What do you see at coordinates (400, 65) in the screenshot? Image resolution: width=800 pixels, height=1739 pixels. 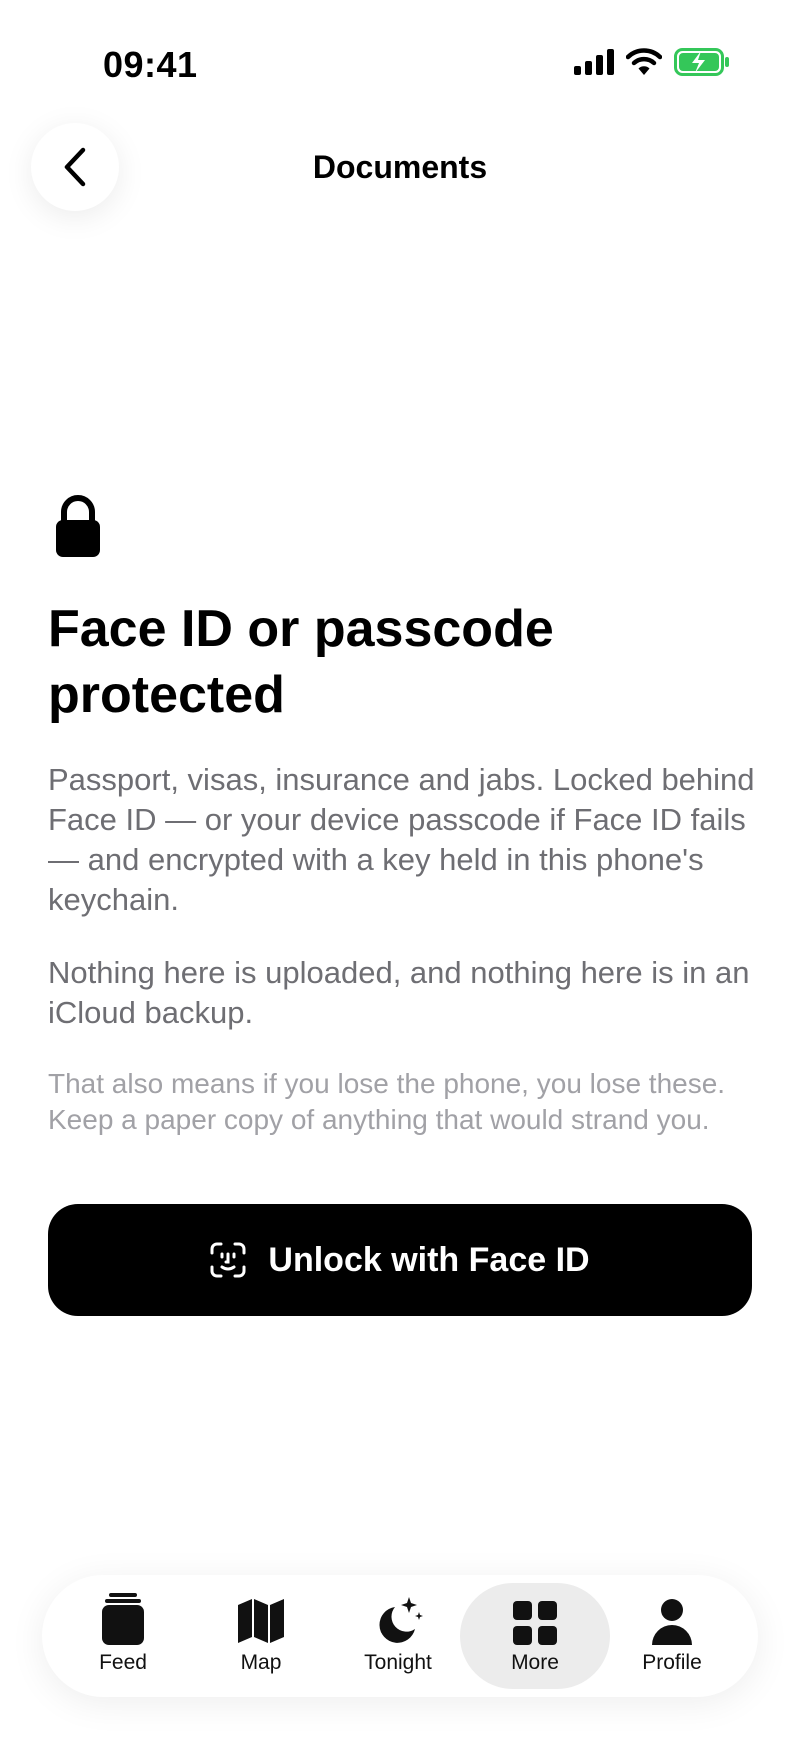 I see `status-bar: 09:41` at bounding box center [400, 65].